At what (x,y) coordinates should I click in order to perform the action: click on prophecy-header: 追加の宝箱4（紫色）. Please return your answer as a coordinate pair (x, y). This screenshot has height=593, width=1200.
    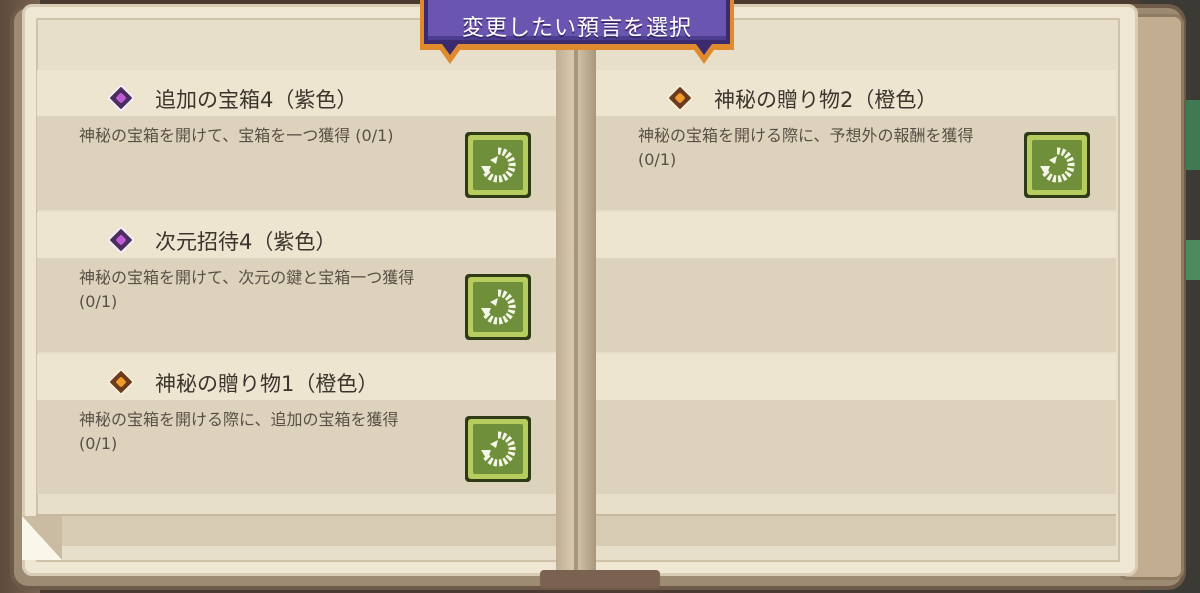
    Looking at the image, I should click on (297, 93).